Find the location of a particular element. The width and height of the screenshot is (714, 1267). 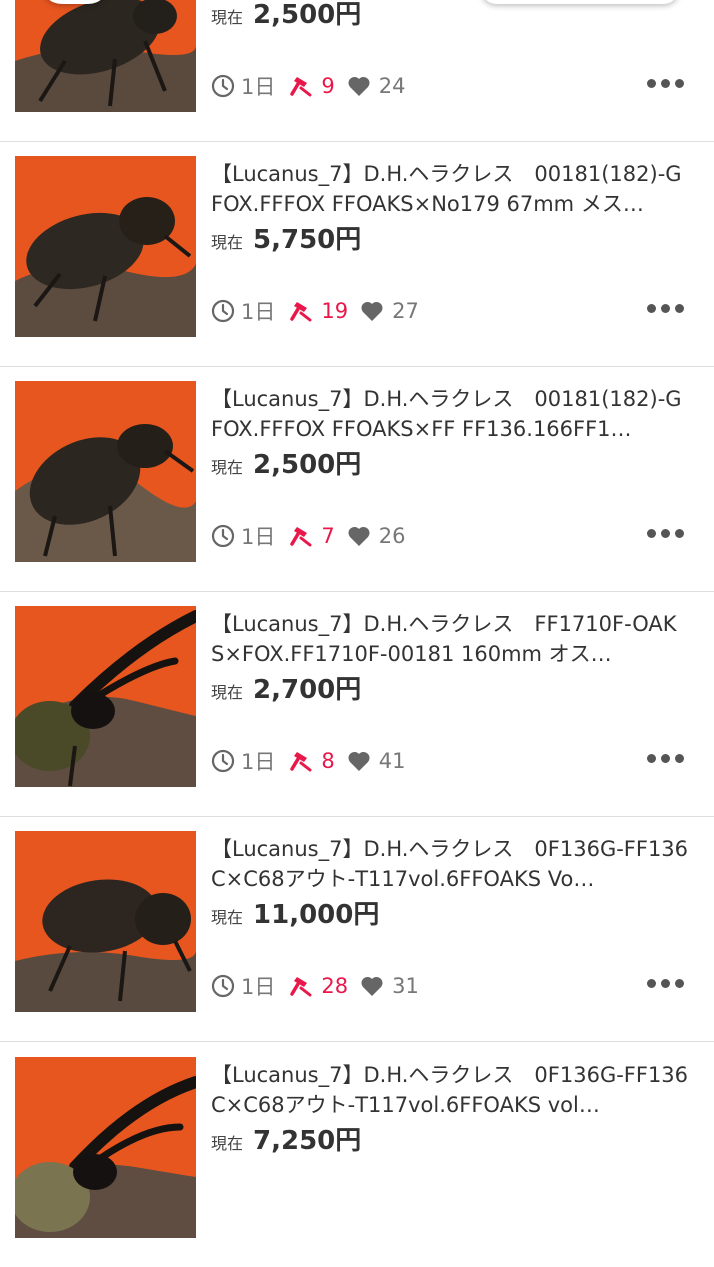

price-row: 現在 2,700円 is located at coordinates (286, 687).